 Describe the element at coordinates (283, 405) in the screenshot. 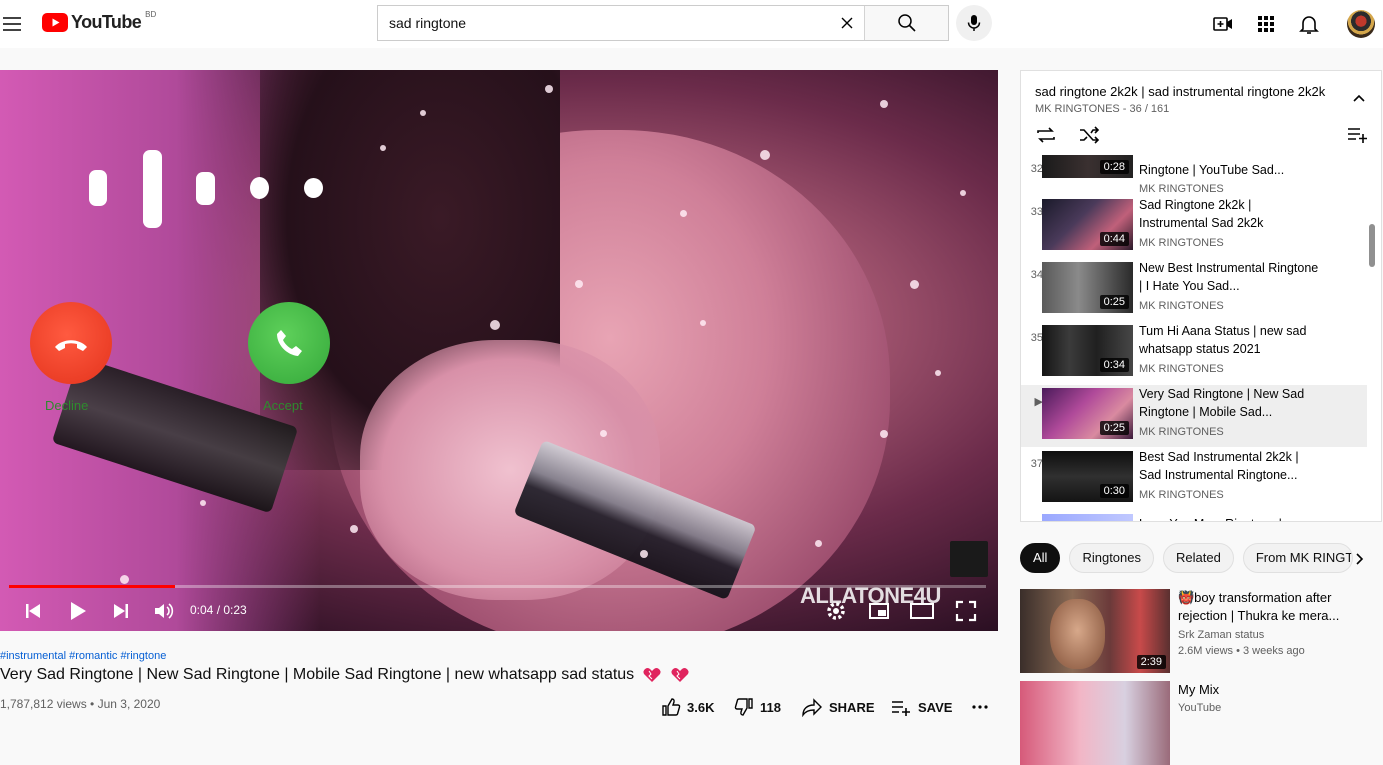

I see `accept-label: Accept` at that location.